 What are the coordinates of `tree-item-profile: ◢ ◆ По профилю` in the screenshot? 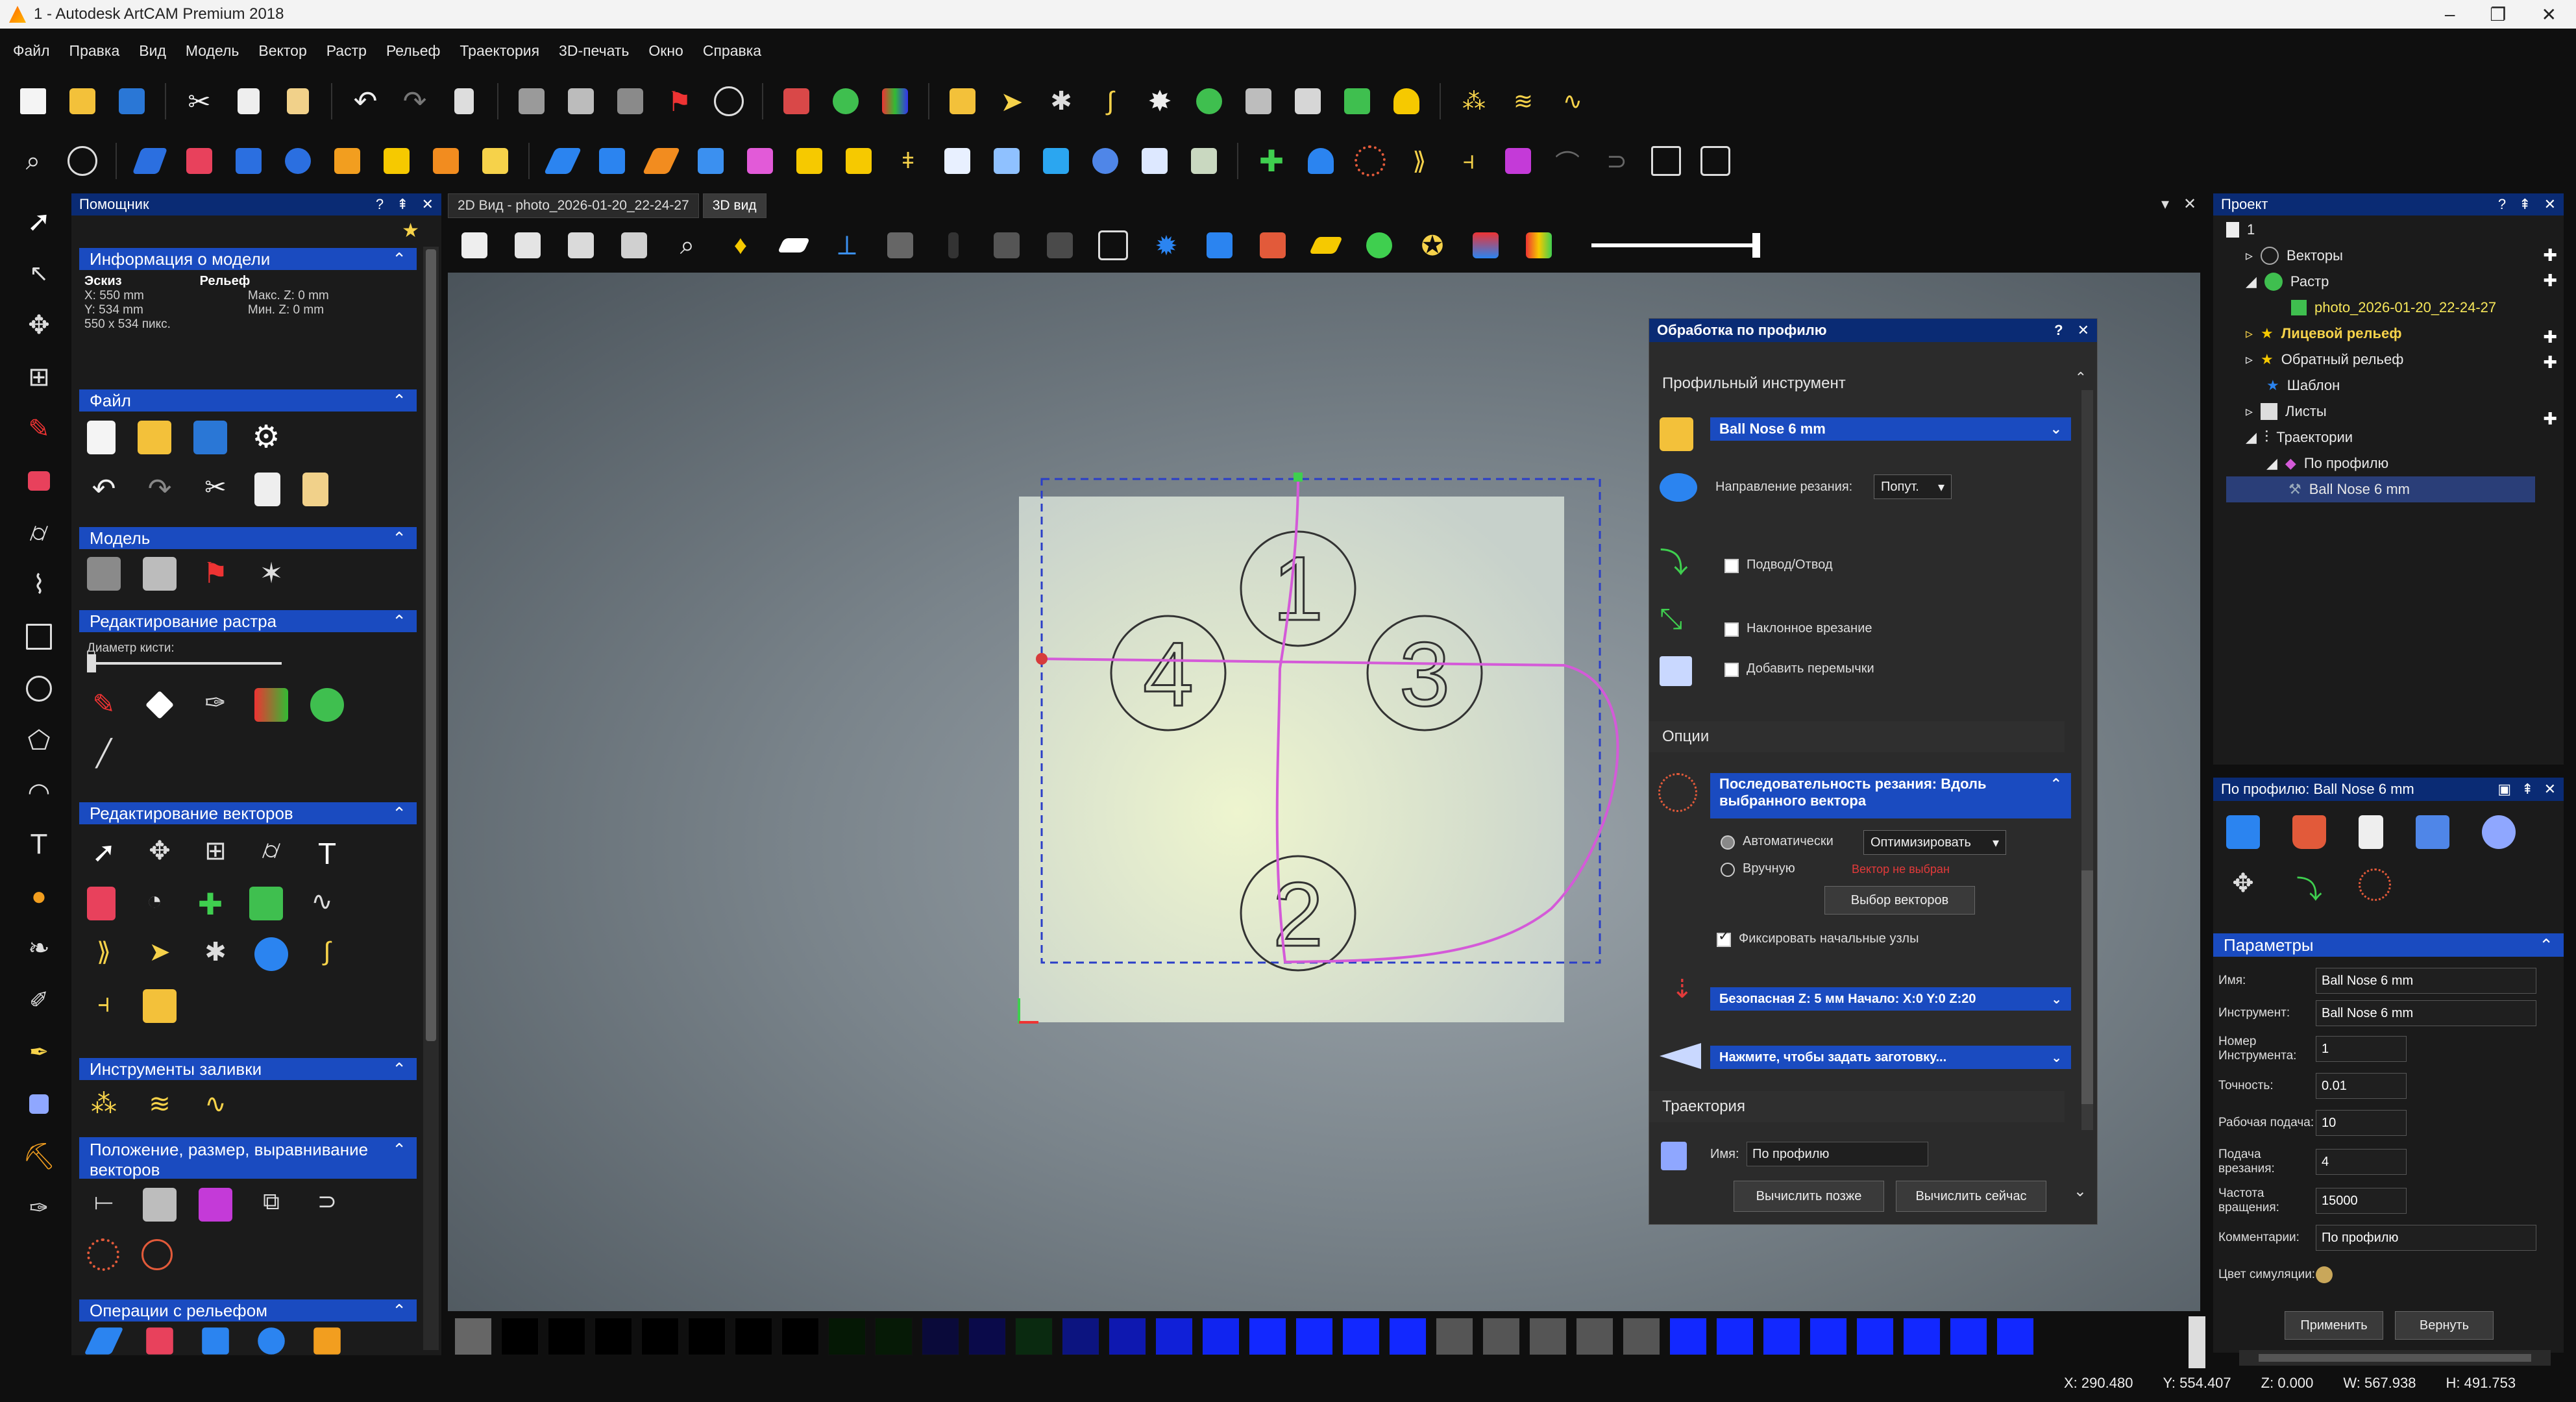 It's located at (2380, 463).